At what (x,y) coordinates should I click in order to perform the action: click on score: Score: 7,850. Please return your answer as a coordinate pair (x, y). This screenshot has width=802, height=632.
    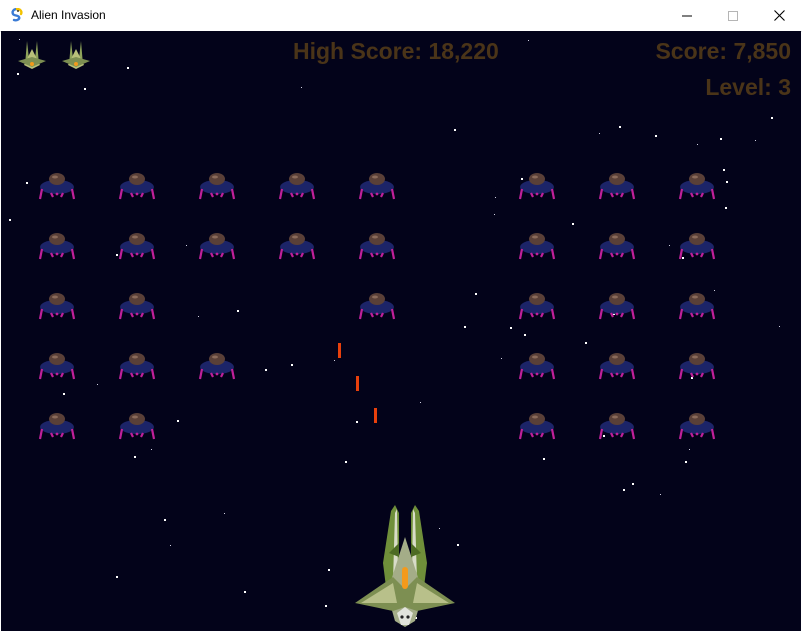
    Looking at the image, I should click on (723, 51).